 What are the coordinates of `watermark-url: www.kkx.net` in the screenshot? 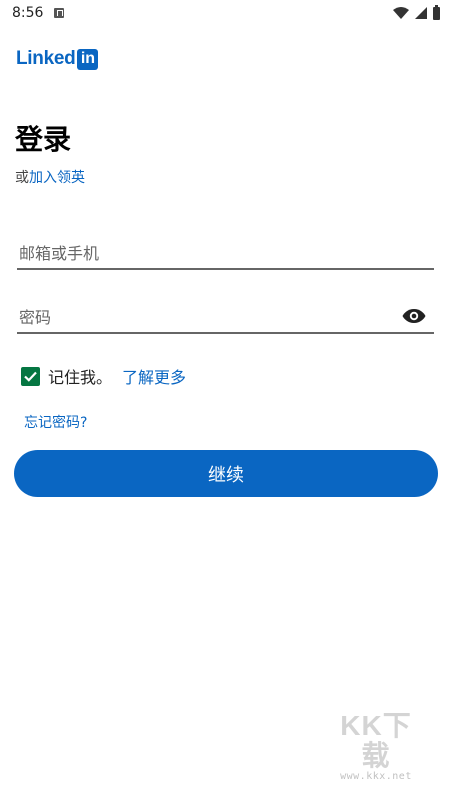 It's located at (376, 776).